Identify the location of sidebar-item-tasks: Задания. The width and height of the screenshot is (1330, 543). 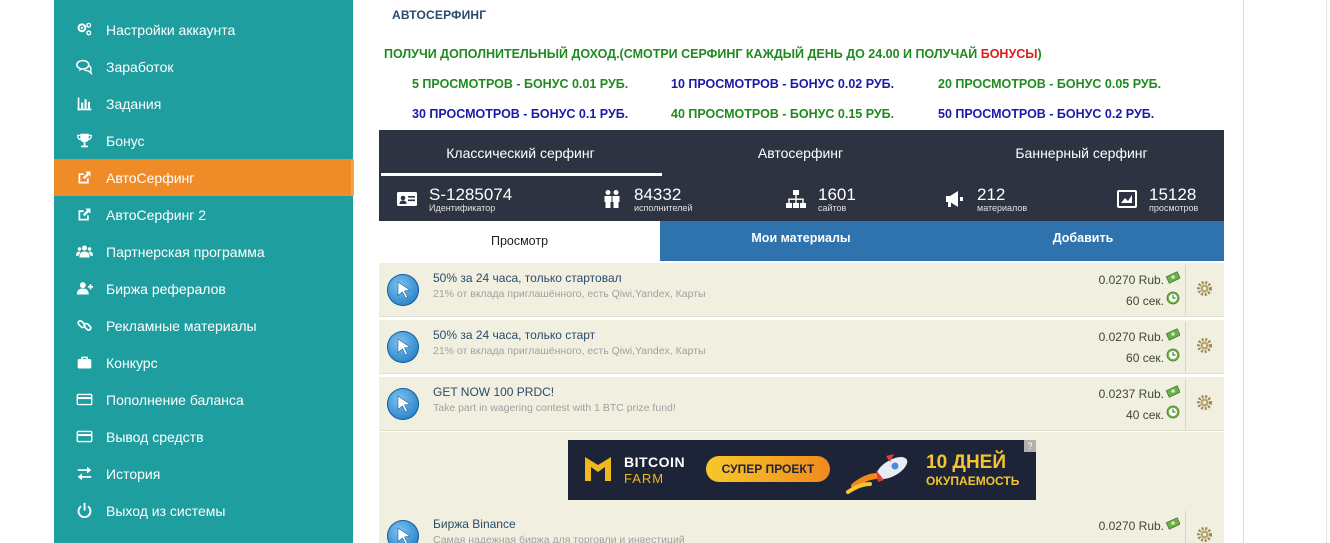
(203, 103).